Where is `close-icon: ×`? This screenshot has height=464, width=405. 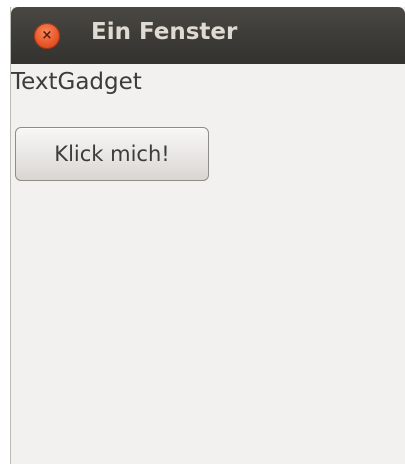
close-icon: × is located at coordinates (47, 35).